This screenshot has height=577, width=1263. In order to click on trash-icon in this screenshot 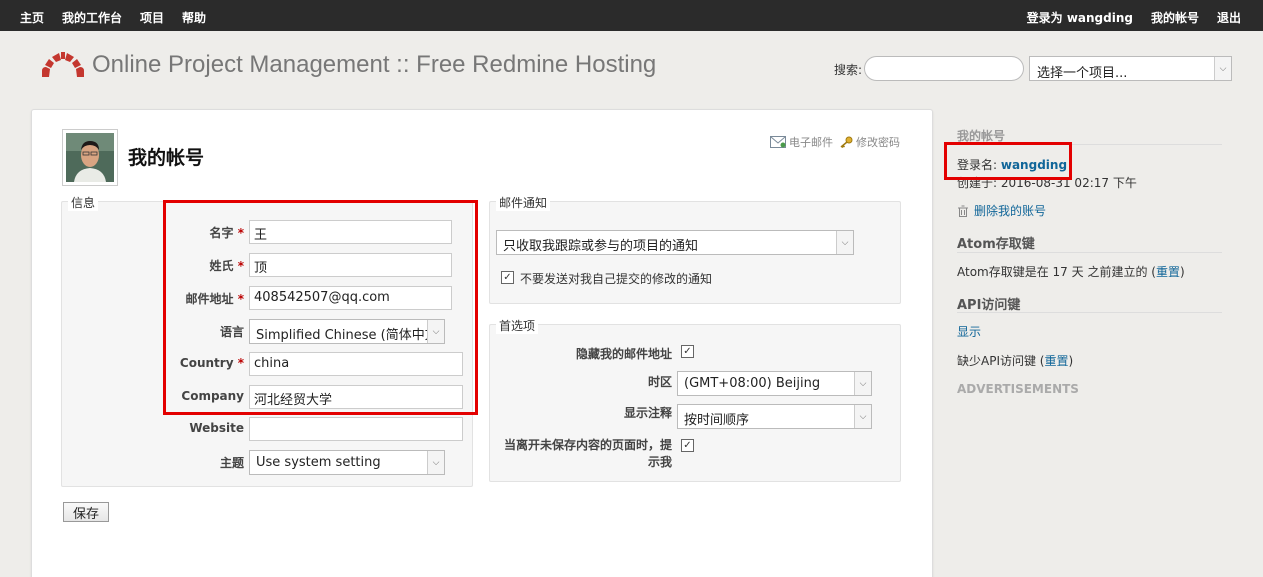, I will do `click(963, 211)`.